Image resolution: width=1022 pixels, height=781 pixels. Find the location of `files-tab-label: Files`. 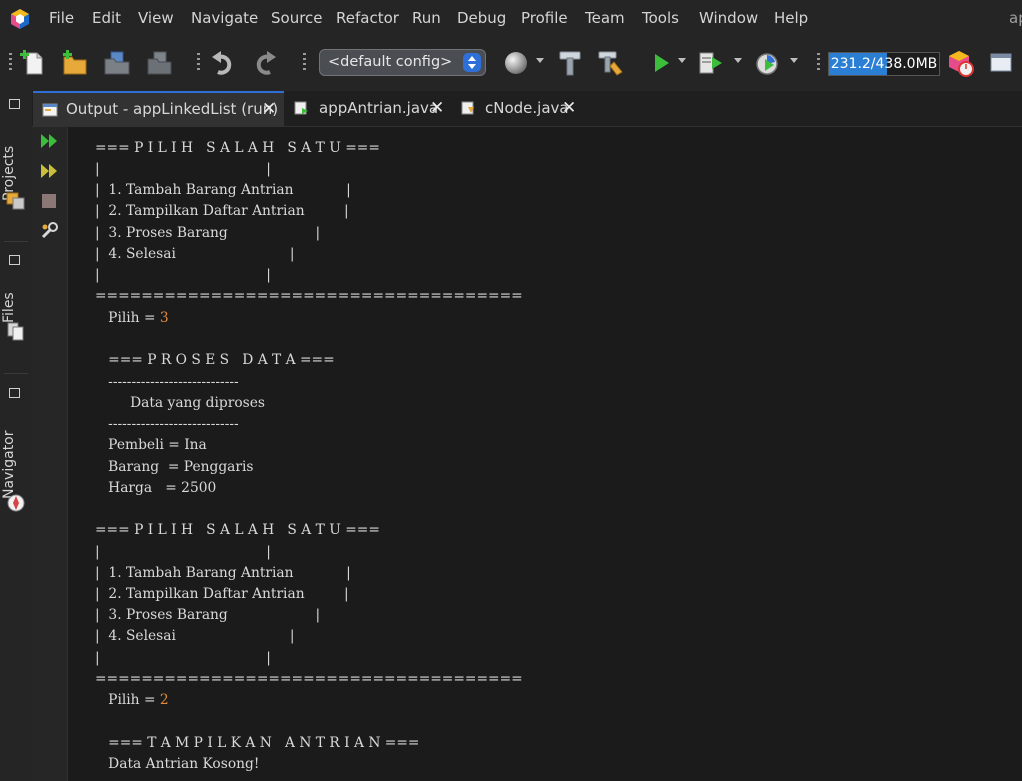

files-tab-label: Files is located at coordinates (16, 305).